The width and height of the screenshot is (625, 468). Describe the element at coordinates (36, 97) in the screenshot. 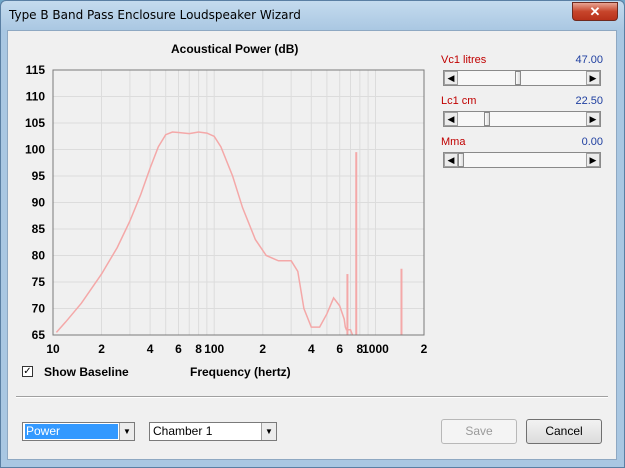

I see `y-tick-label: 110` at that location.